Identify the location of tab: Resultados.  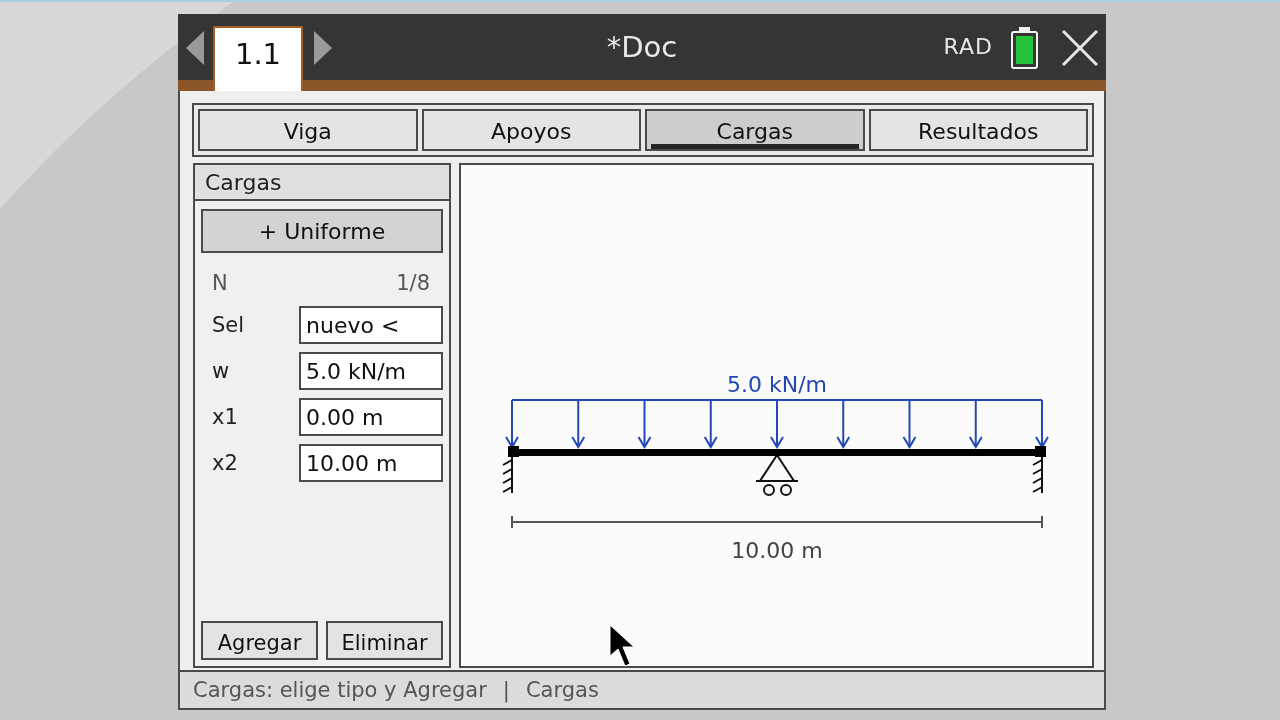
(978, 130).